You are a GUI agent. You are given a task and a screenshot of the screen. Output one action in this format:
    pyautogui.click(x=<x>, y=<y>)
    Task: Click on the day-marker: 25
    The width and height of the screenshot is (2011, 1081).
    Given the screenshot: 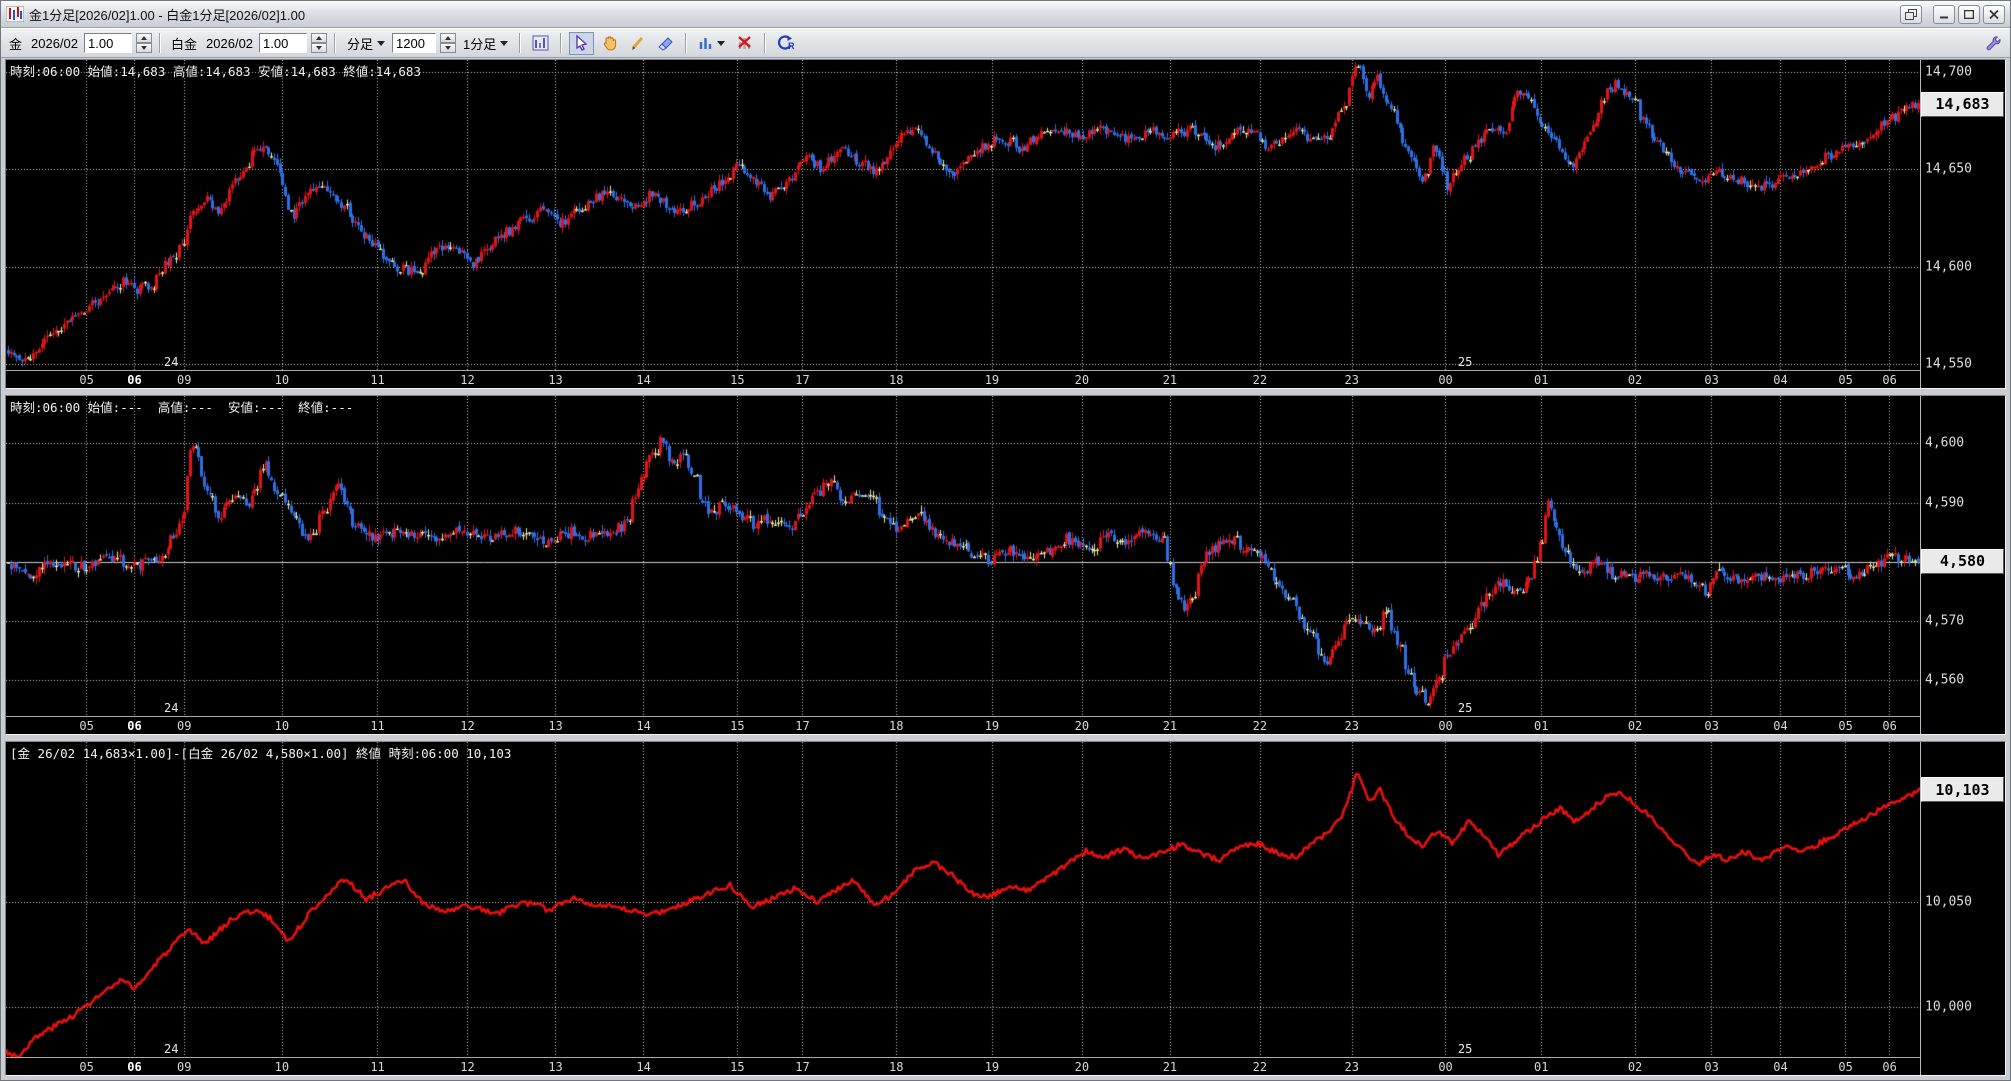 What is the action you would take?
    pyautogui.click(x=1465, y=708)
    